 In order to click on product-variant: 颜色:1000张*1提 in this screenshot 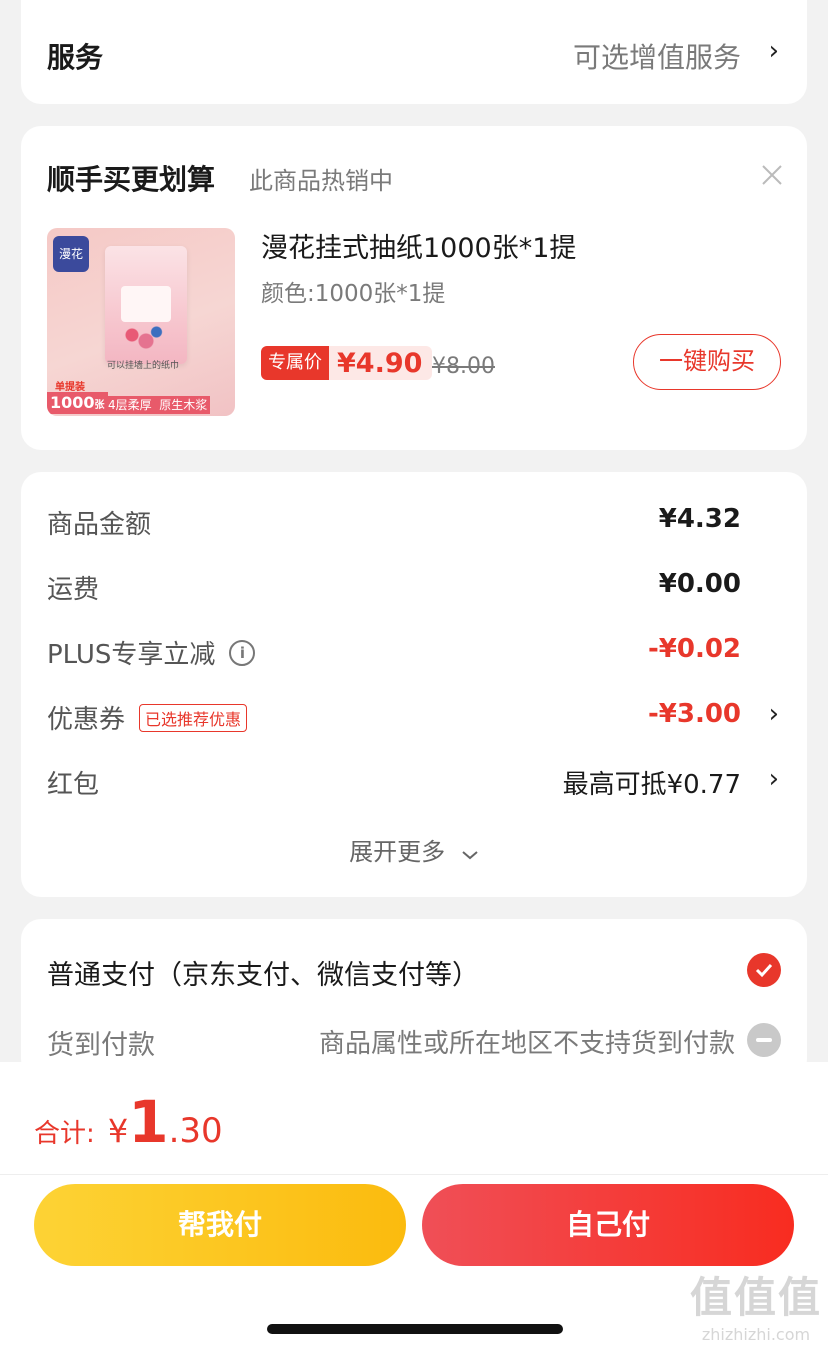, I will do `click(353, 294)`.